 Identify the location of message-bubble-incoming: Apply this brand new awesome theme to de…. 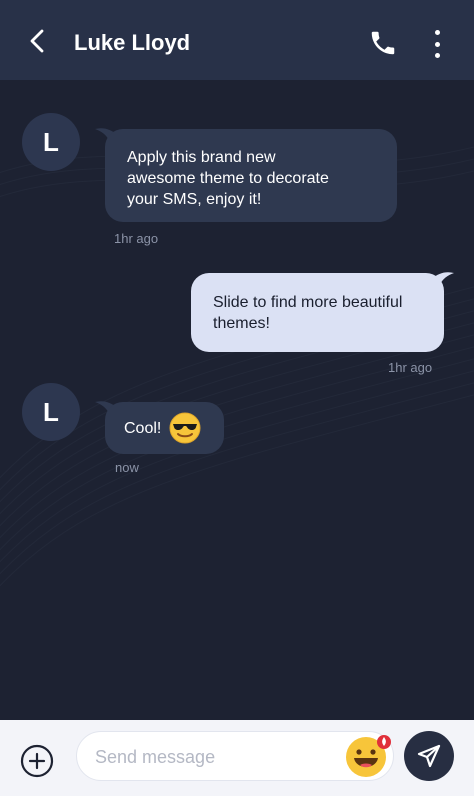
(251, 175).